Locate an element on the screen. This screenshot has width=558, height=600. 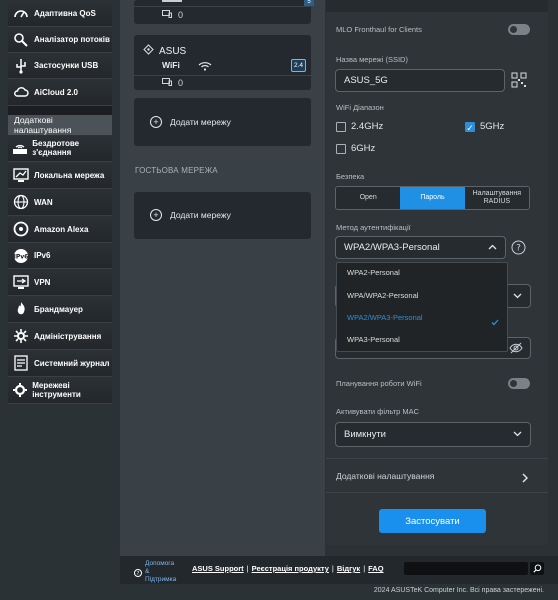
eye-off-icon is located at coordinates (516, 349).